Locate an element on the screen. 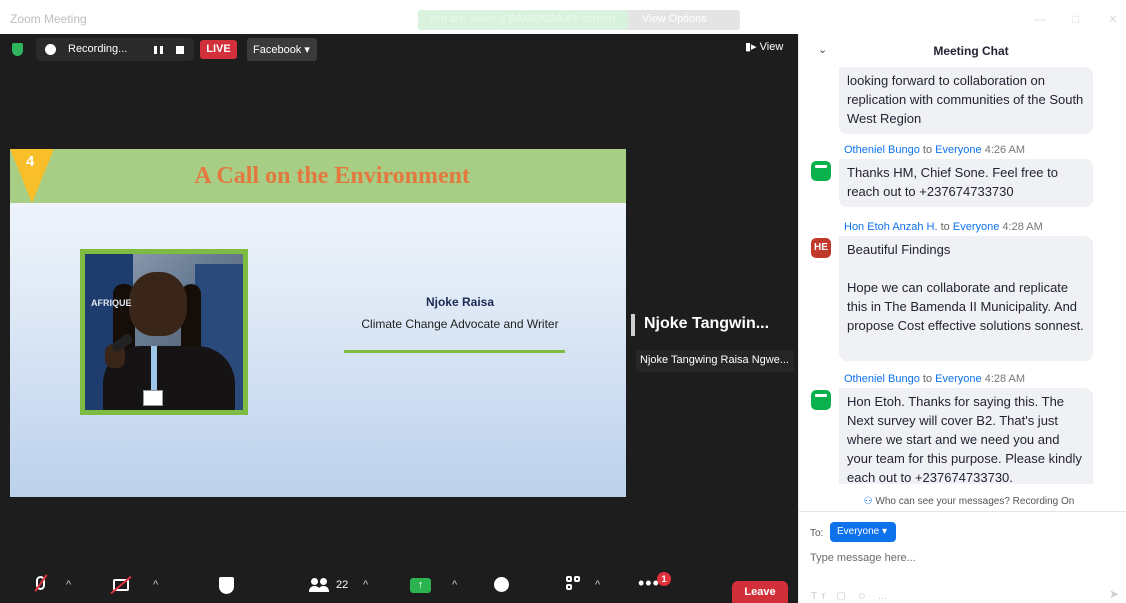 Image resolution: width=1126 pixels, height=603 pixels. audio-options-caret: ^ is located at coordinates (68, 585).